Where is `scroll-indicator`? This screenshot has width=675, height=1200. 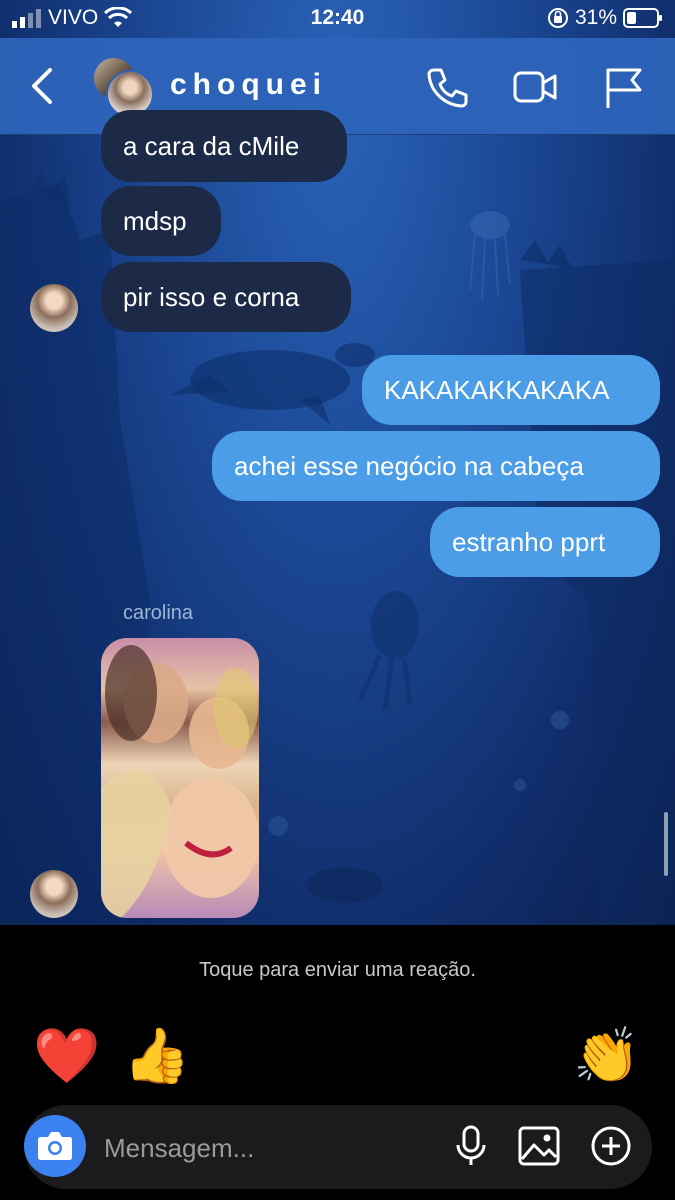 scroll-indicator is located at coordinates (666, 844).